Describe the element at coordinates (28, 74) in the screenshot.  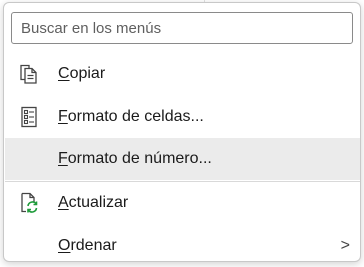
I see `copy-icon` at that location.